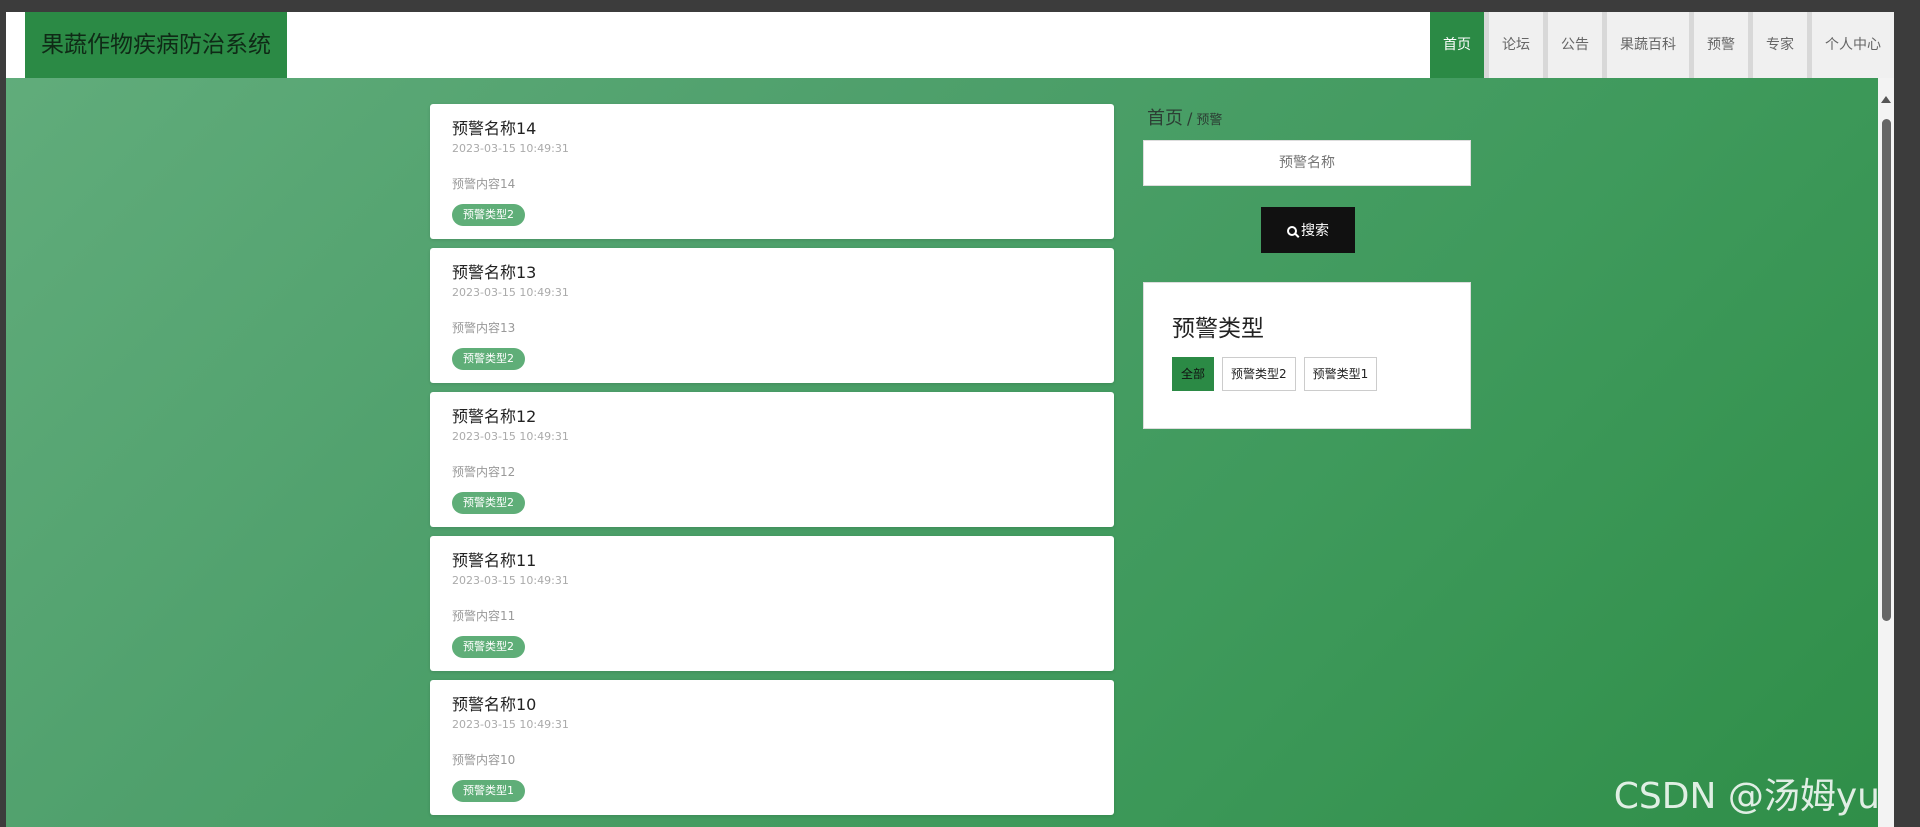 Image resolution: width=1920 pixels, height=827 pixels. I want to click on search-button: 搜索, so click(1308, 230).